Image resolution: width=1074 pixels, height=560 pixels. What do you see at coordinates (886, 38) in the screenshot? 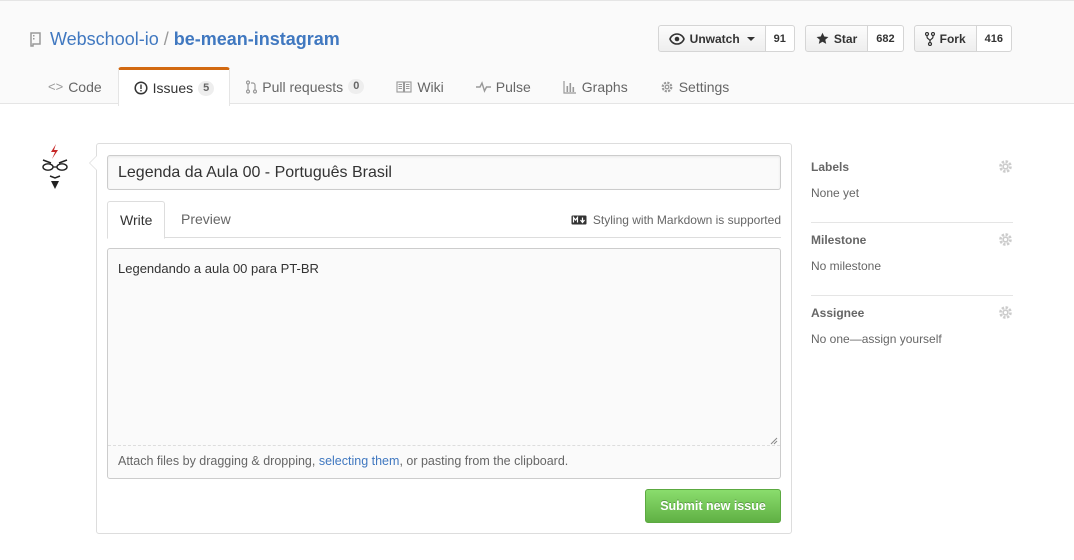
I see `stargazers-count: 682` at bounding box center [886, 38].